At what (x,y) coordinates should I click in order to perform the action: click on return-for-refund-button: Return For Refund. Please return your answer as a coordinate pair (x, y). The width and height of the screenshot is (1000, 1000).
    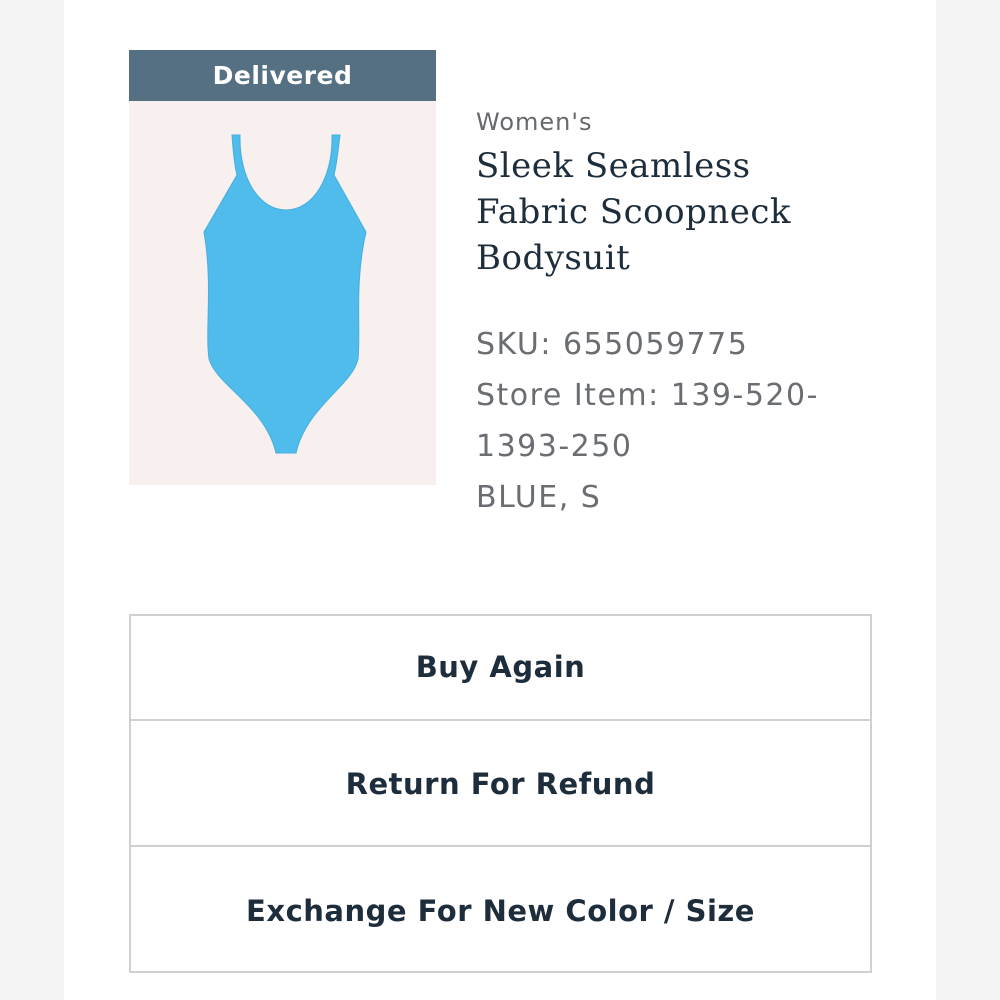
    Looking at the image, I should click on (500, 784).